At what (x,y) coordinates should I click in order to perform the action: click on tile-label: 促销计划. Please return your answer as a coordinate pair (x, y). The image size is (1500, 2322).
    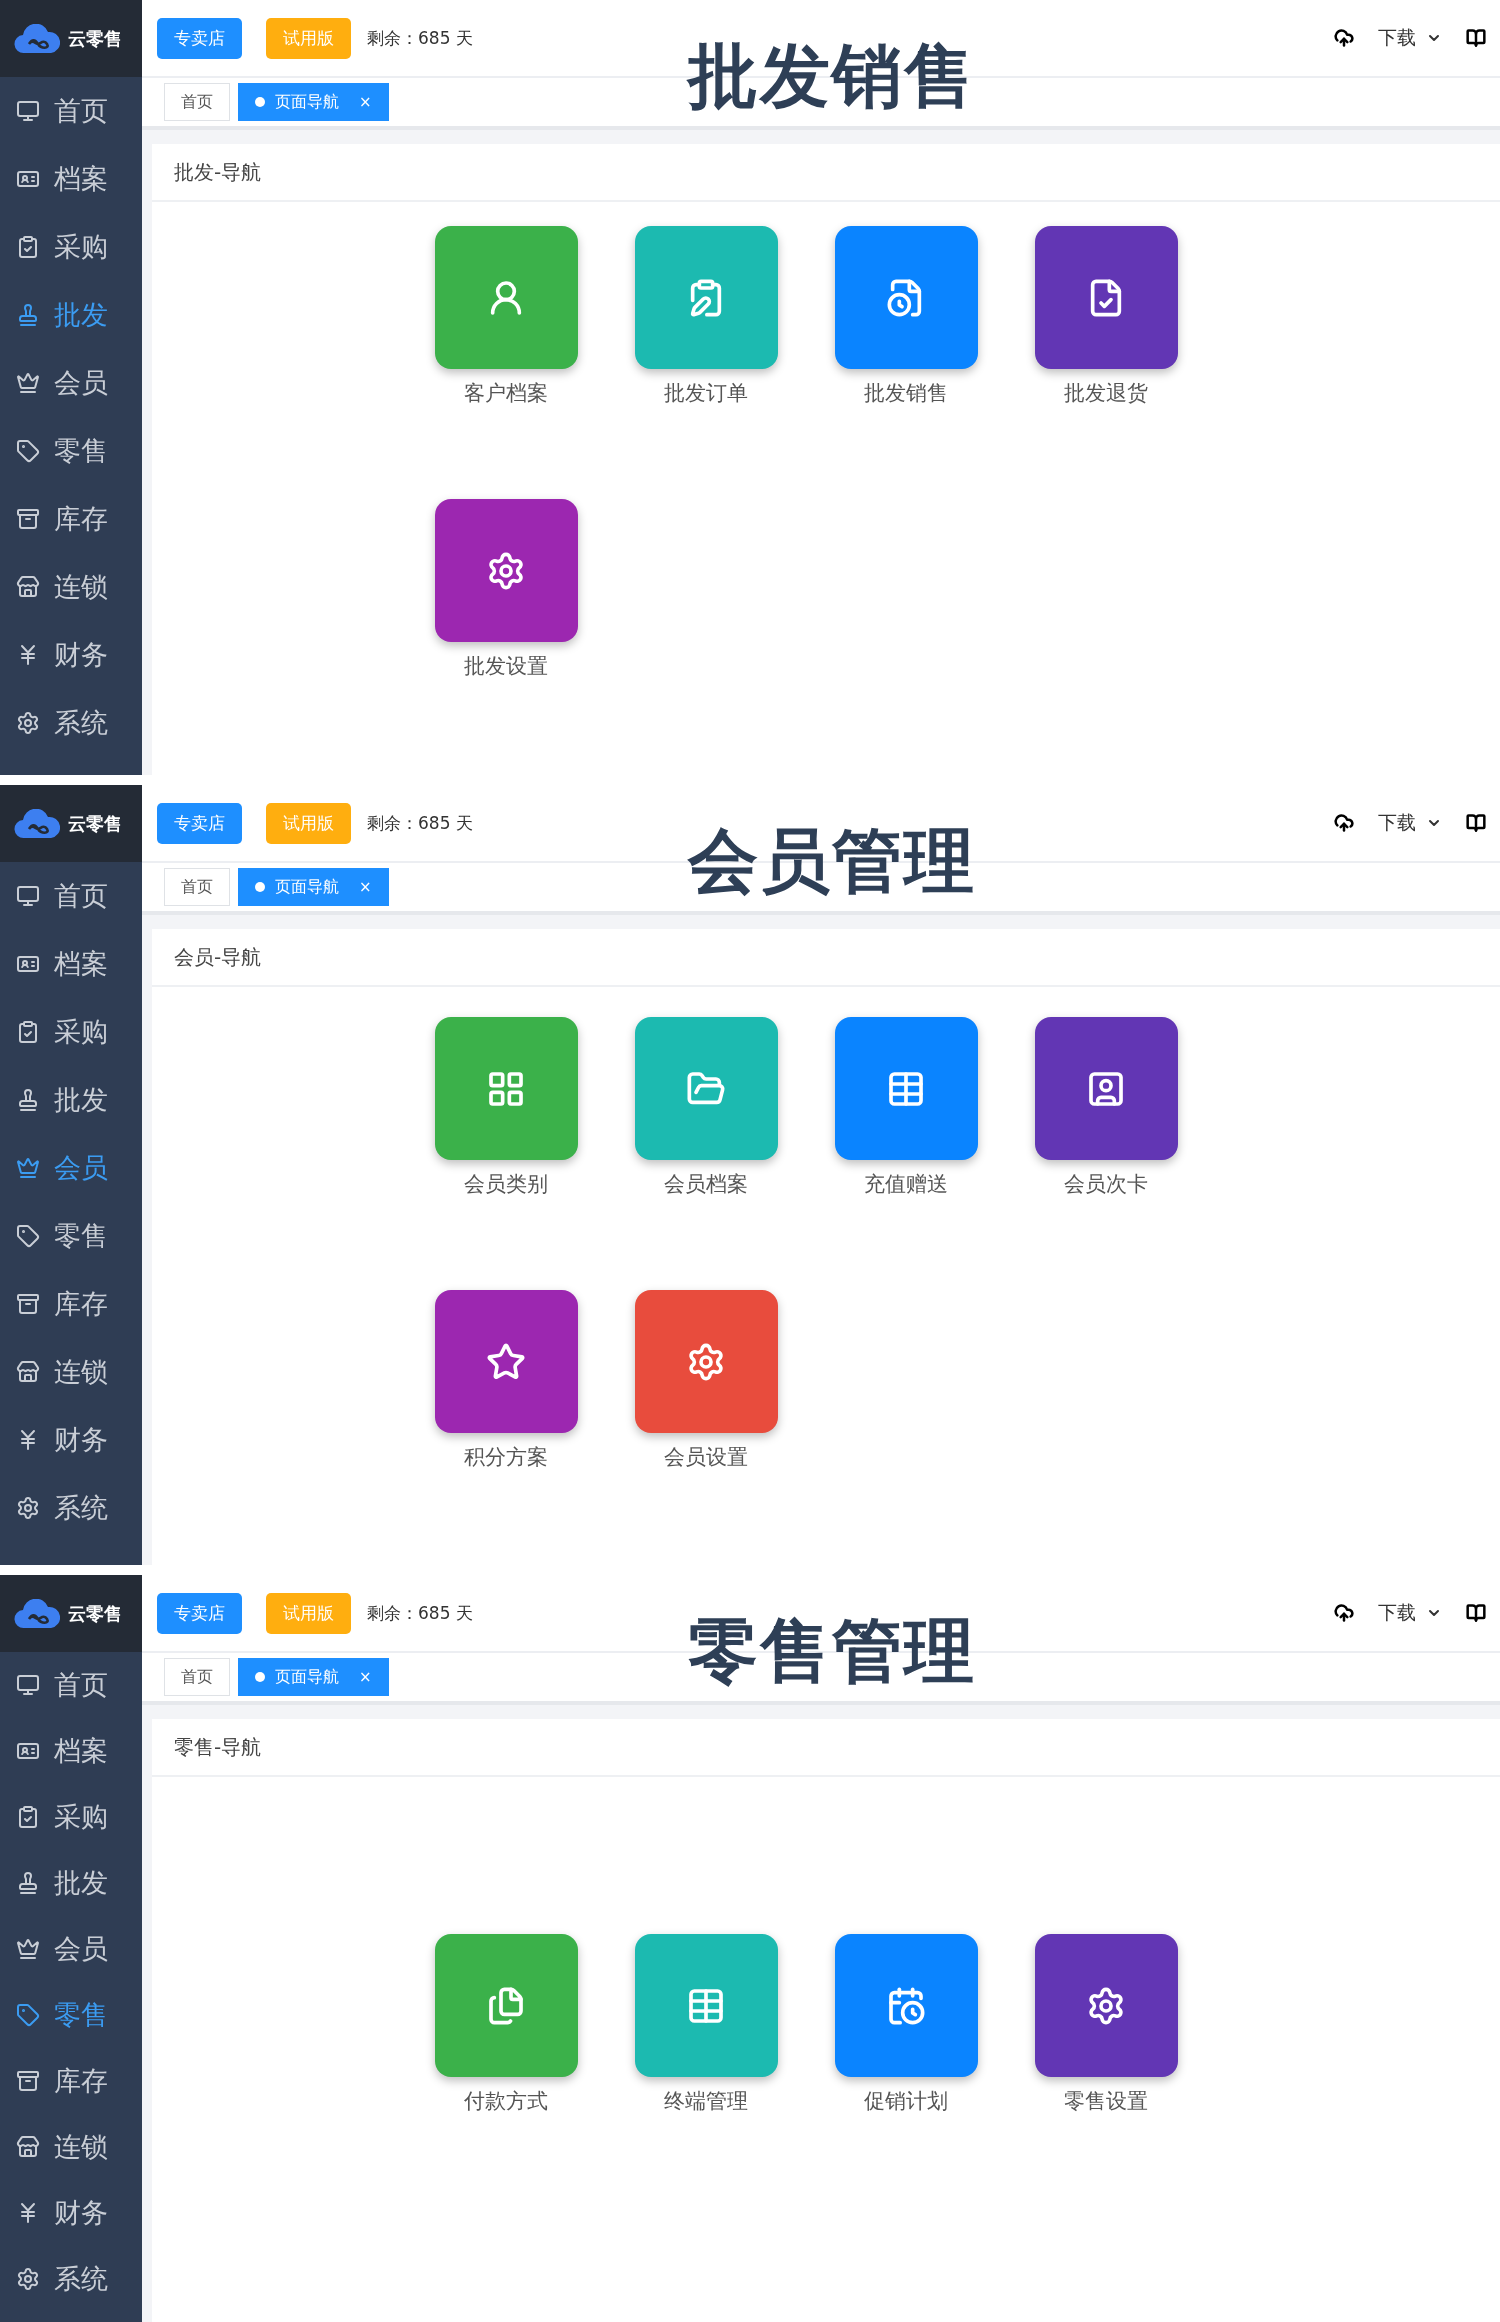
    Looking at the image, I should click on (906, 2101).